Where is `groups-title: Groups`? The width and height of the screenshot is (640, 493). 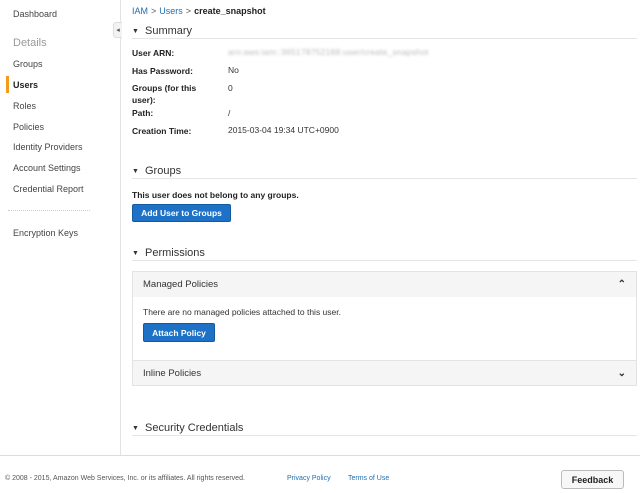
groups-title: Groups is located at coordinates (163, 171).